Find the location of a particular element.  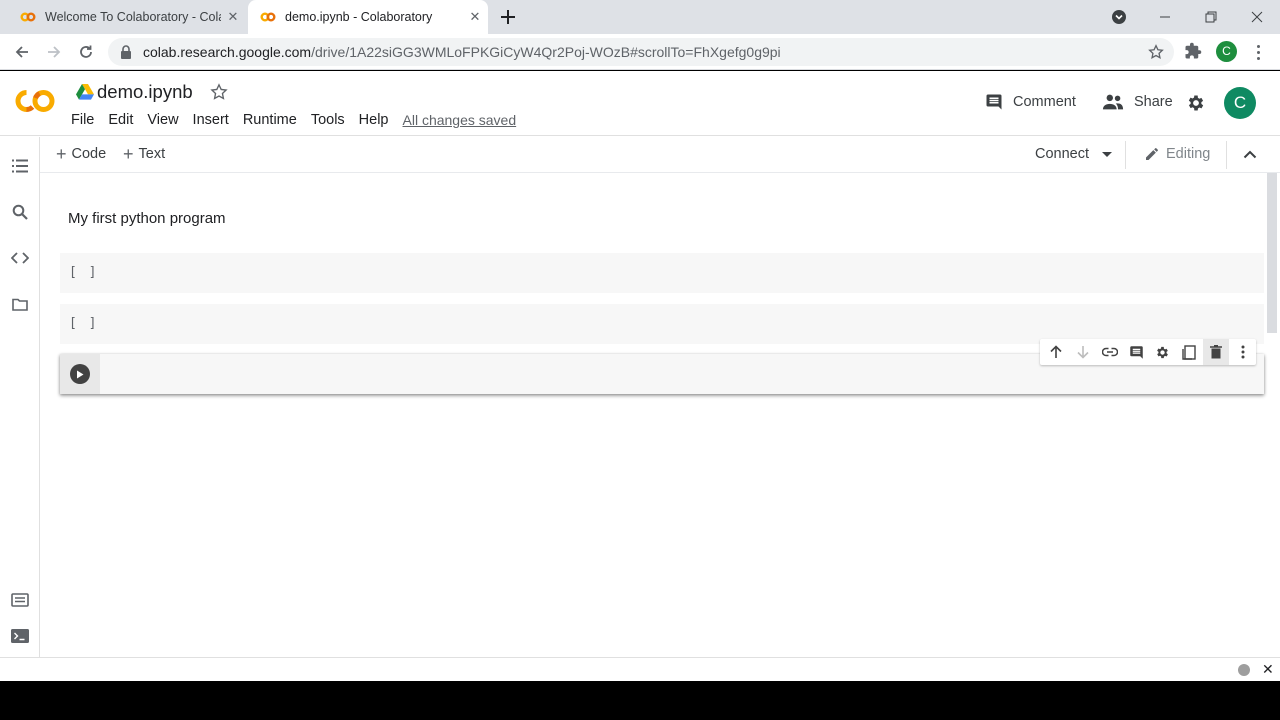

add-code-cell-button: + Code is located at coordinates (81, 154).